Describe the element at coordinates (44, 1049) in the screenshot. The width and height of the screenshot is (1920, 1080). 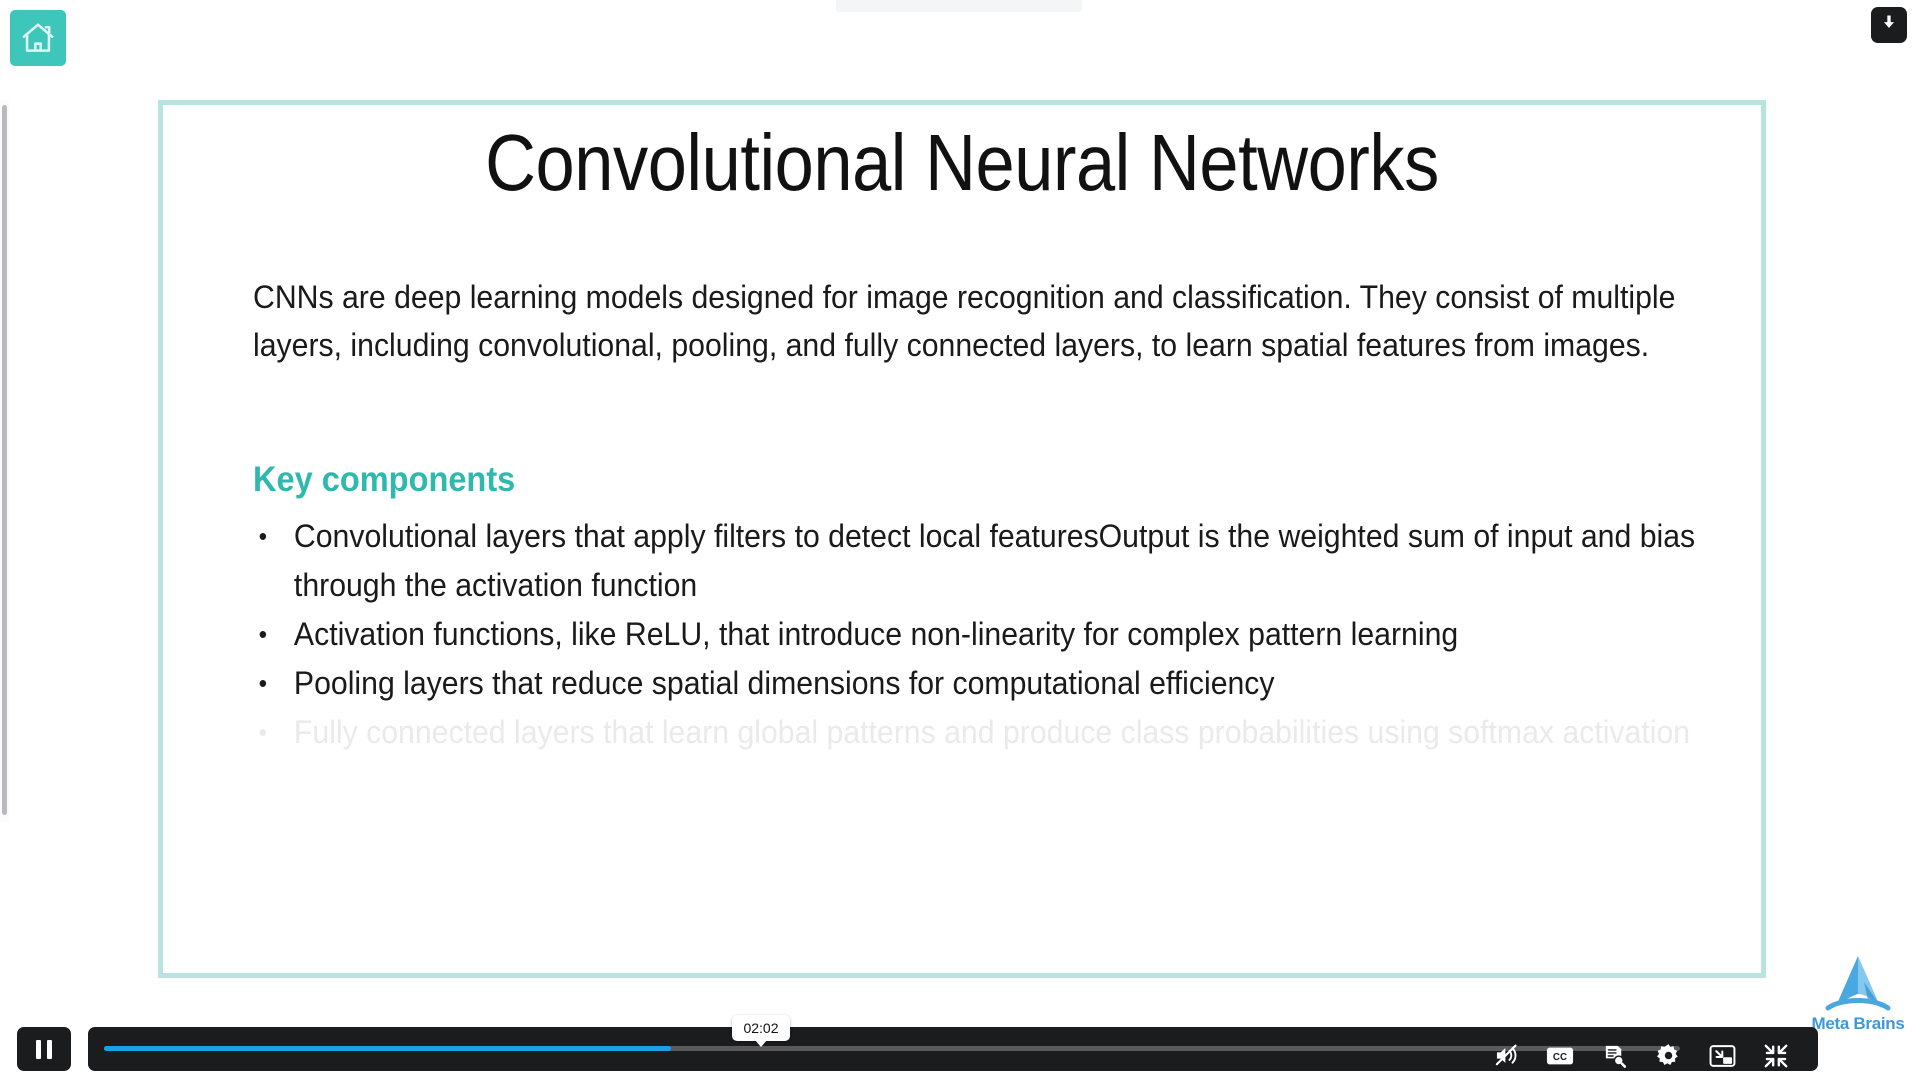
I see `play-pause-button` at that location.